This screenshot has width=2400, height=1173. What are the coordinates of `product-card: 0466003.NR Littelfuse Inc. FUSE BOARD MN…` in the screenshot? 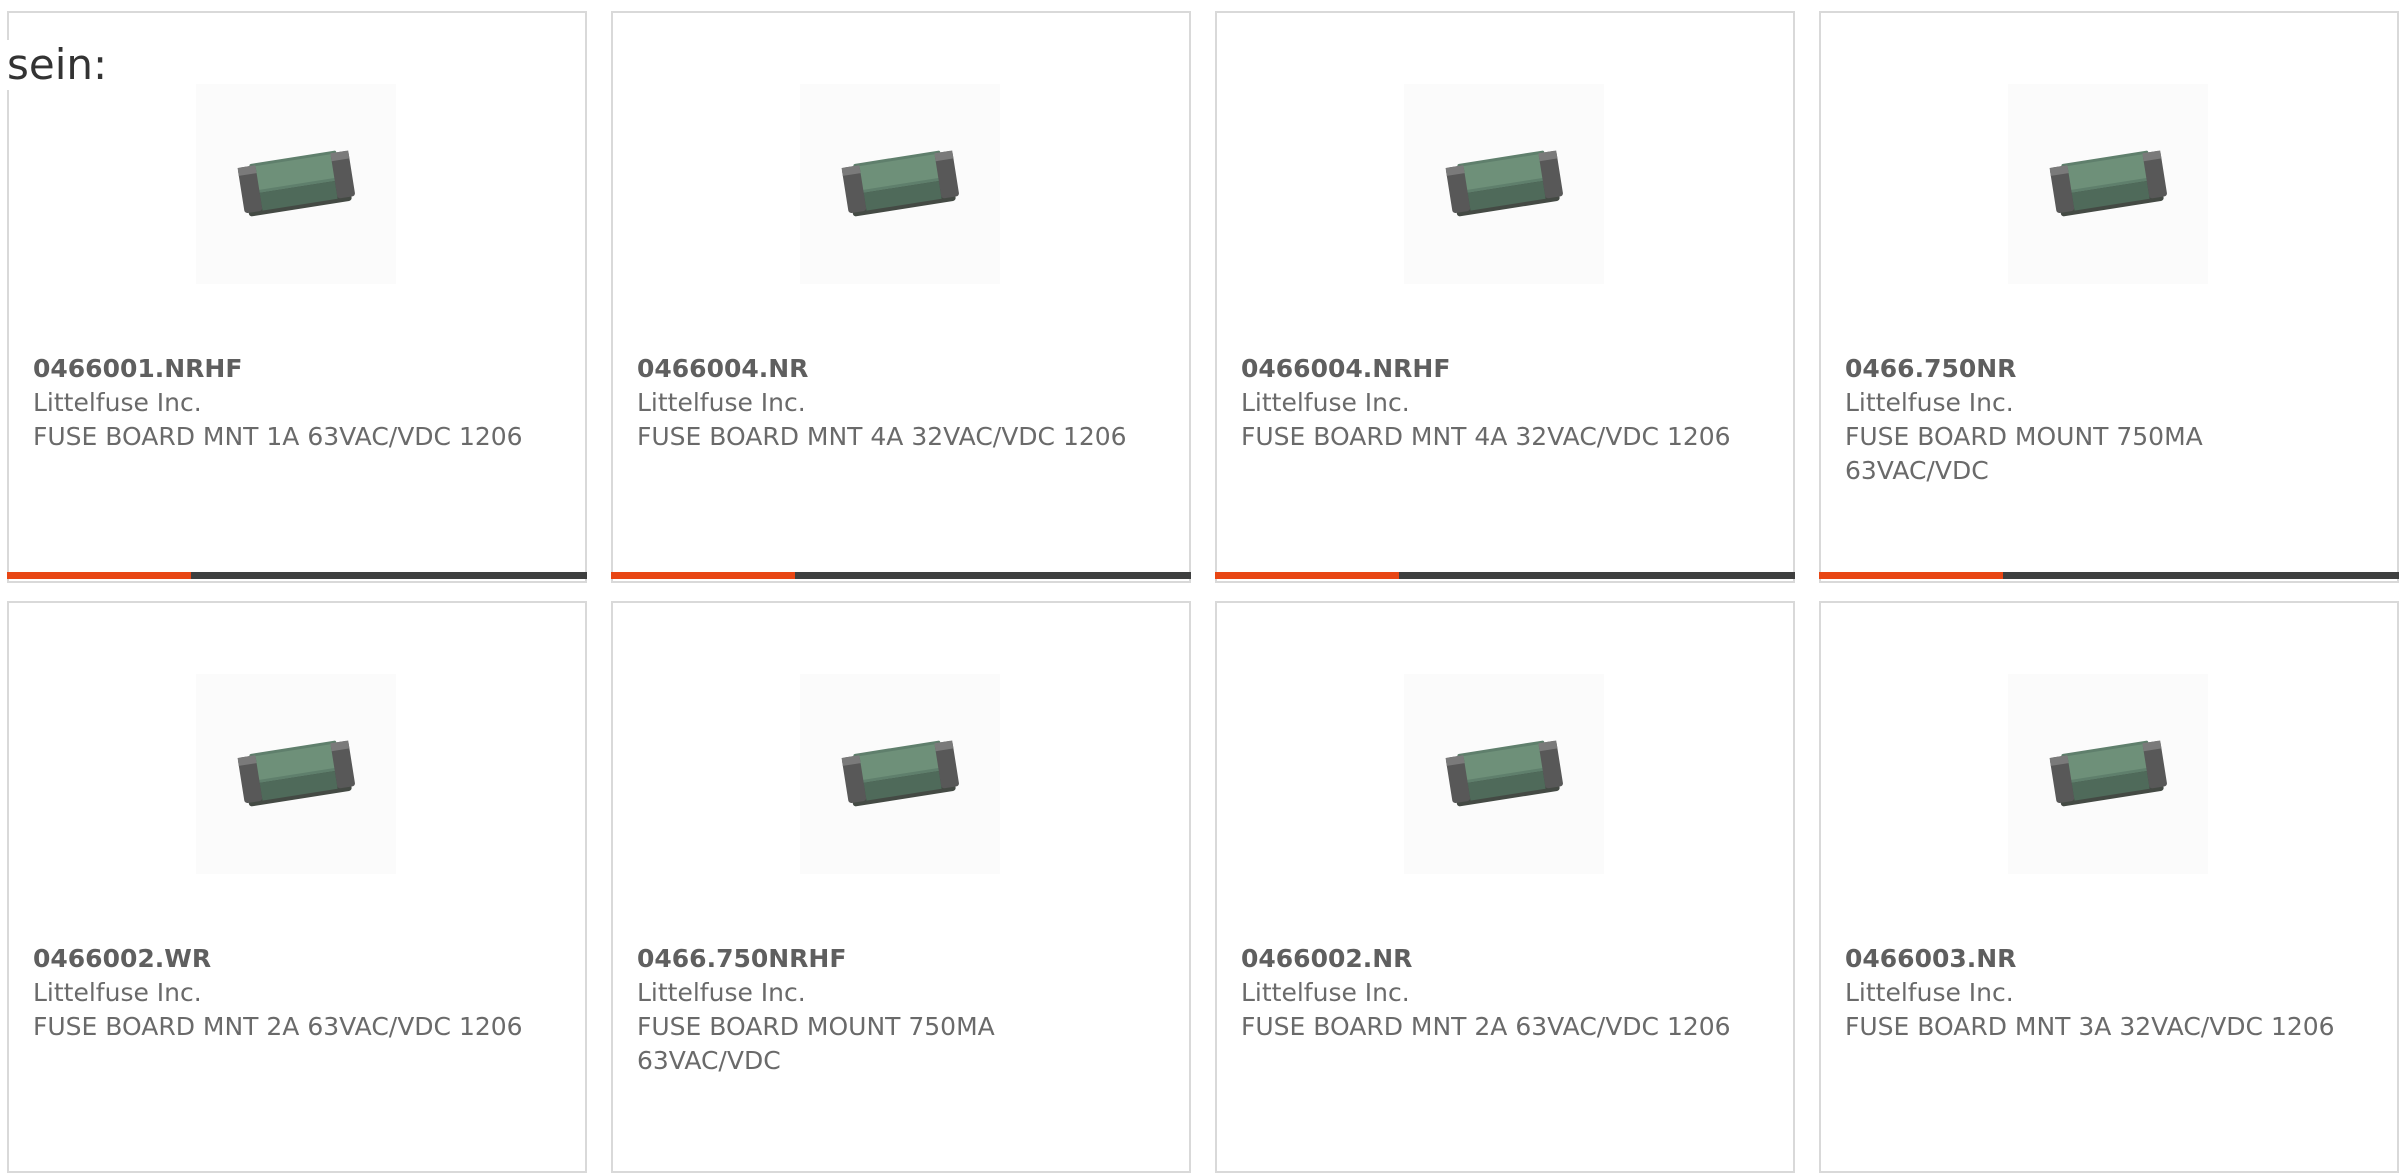 It's located at (2109, 887).